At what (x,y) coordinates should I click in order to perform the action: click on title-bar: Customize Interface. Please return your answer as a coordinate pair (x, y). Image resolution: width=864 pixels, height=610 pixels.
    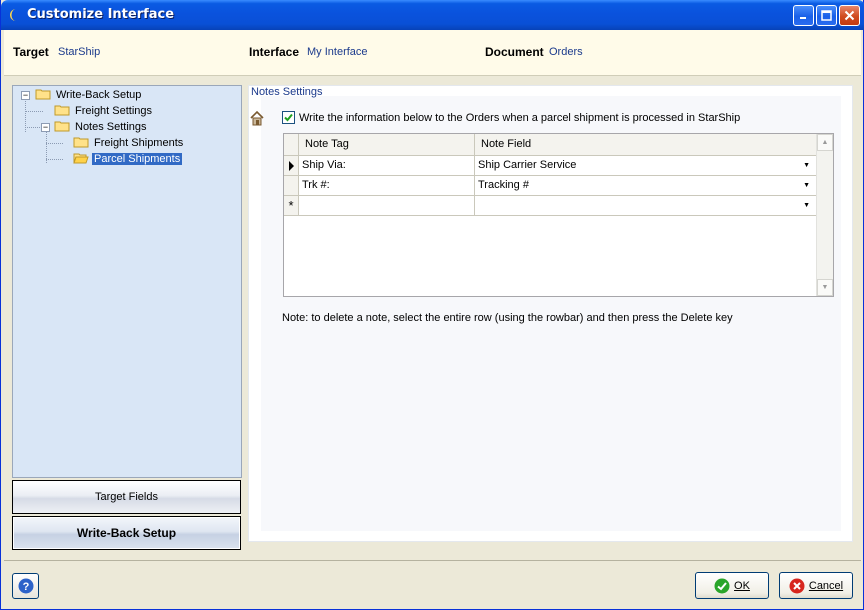
    Looking at the image, I should click on (432, 15).